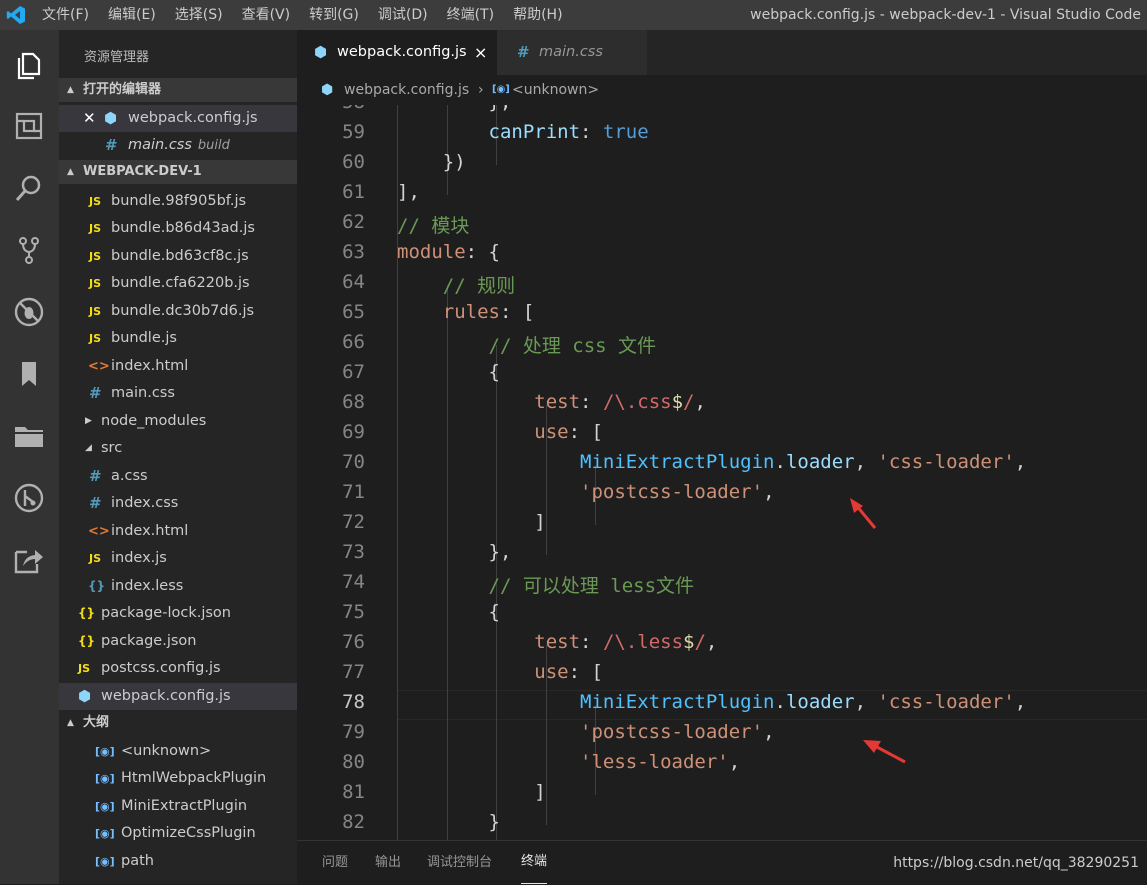  What do you see at coordinates (29, 188) in the screenshot?
I see `search-icon` at bounding box center [29, 188].